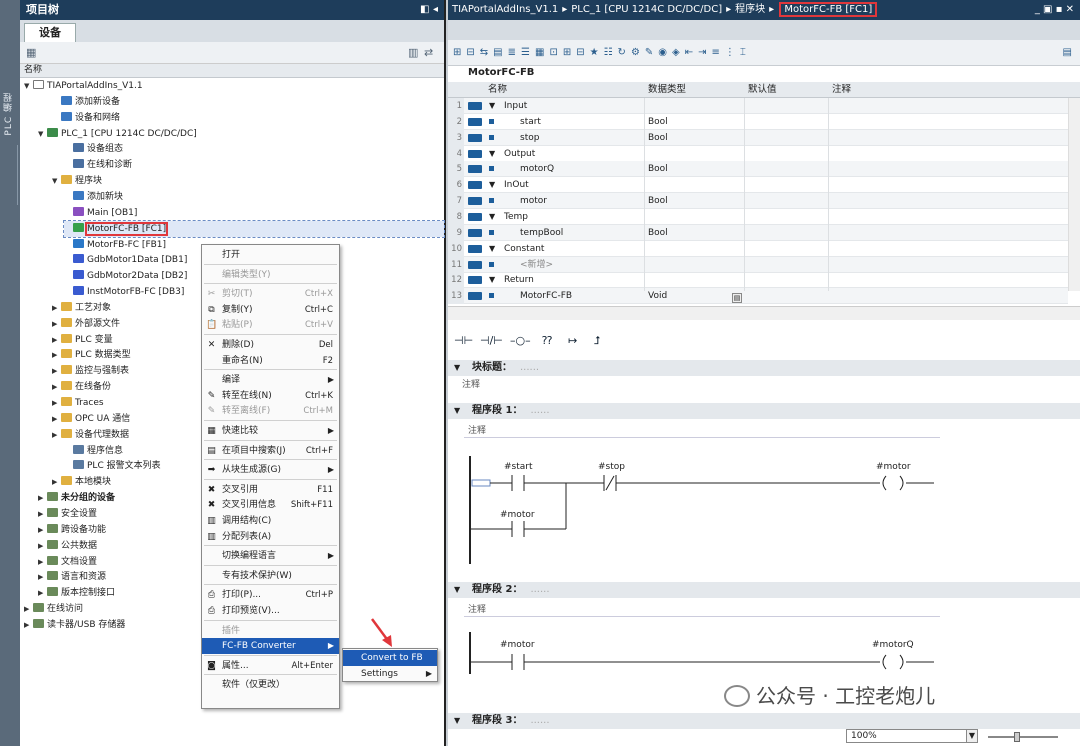 The width and height of the screenshot is (1080, 746). I want to click on contact-motor-label: #motor, so click(517, 515).